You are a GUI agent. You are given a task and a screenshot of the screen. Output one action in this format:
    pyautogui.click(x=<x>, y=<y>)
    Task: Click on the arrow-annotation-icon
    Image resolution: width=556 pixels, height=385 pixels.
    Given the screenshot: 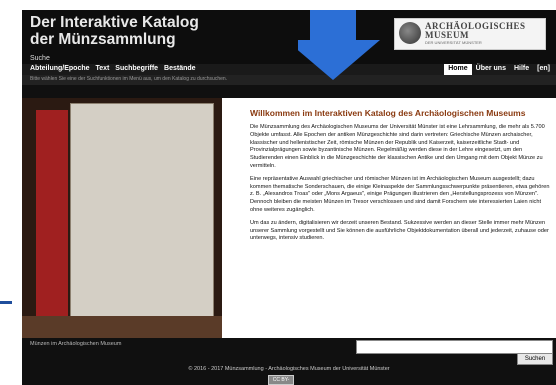 What is the action you would take?
    pyautogui.click(x=339, y=45)
    